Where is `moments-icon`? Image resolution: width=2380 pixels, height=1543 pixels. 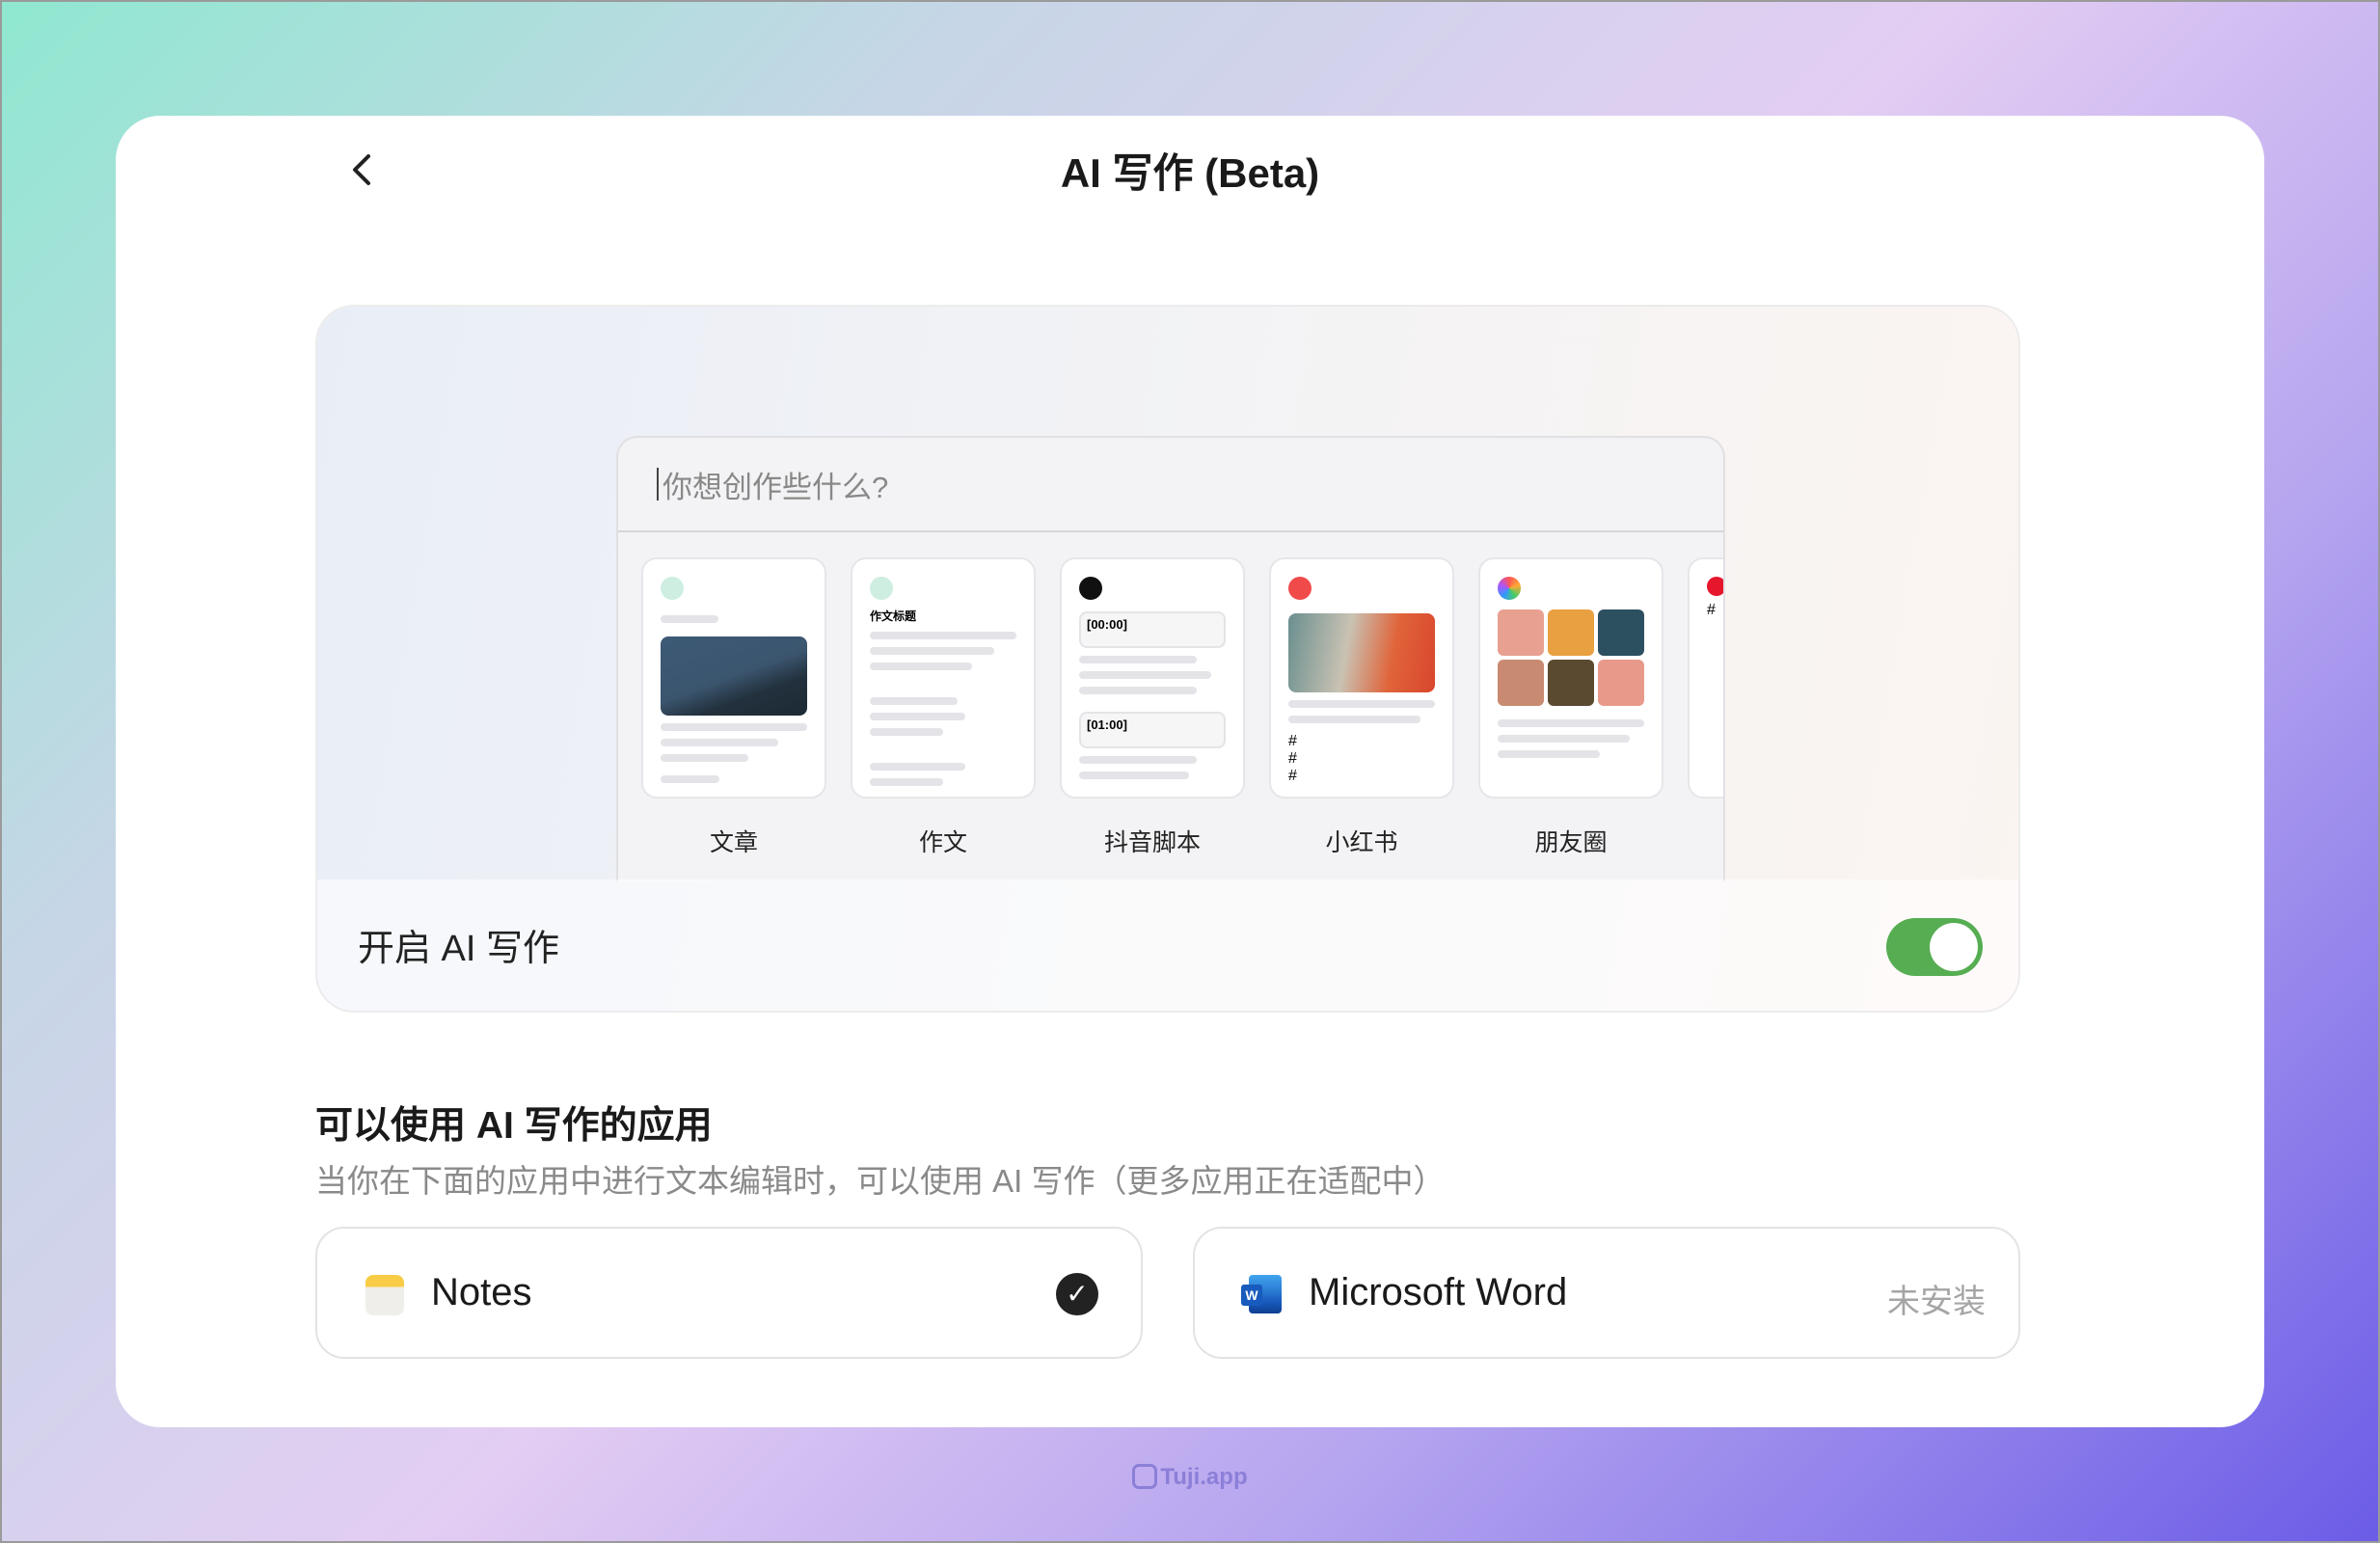 moments-icon is located at coordinates (1509, 588).